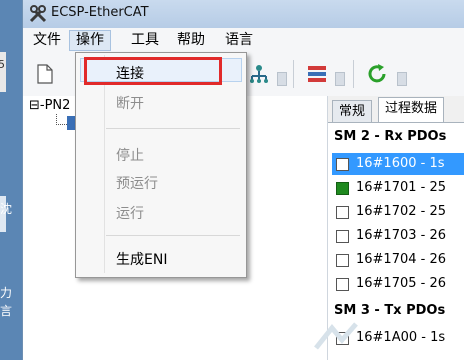  Describe the element at coordinates (104, 164) in the screenshot. I see `menu-gutter` at that location.